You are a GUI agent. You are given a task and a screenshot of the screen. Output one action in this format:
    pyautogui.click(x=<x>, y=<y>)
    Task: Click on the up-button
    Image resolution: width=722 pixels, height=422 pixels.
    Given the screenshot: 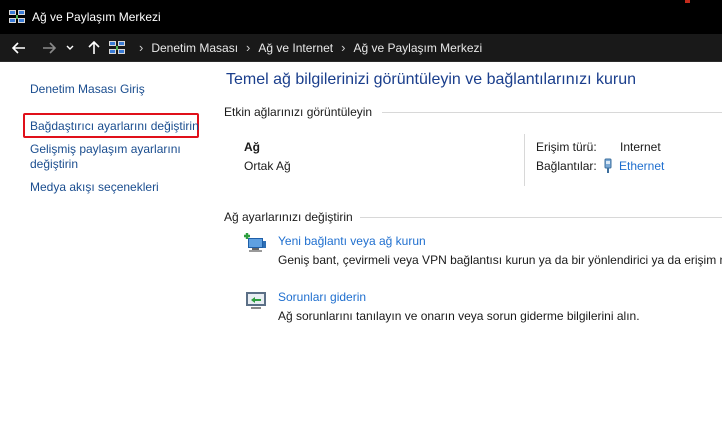 What is the action you would take?
    pyautogui.click(x=94, y=48)
    